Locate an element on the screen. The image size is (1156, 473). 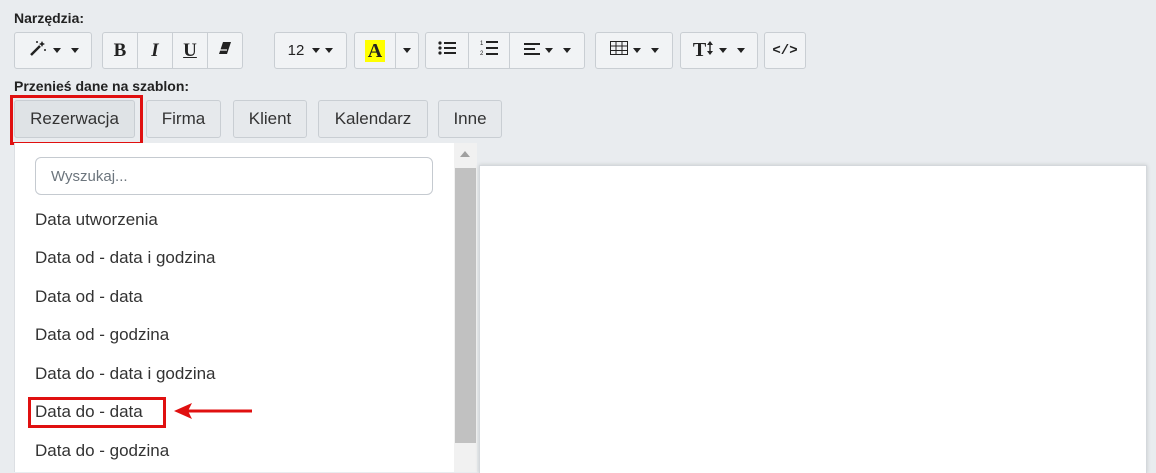
style-group is located at coordinates (53, 51).